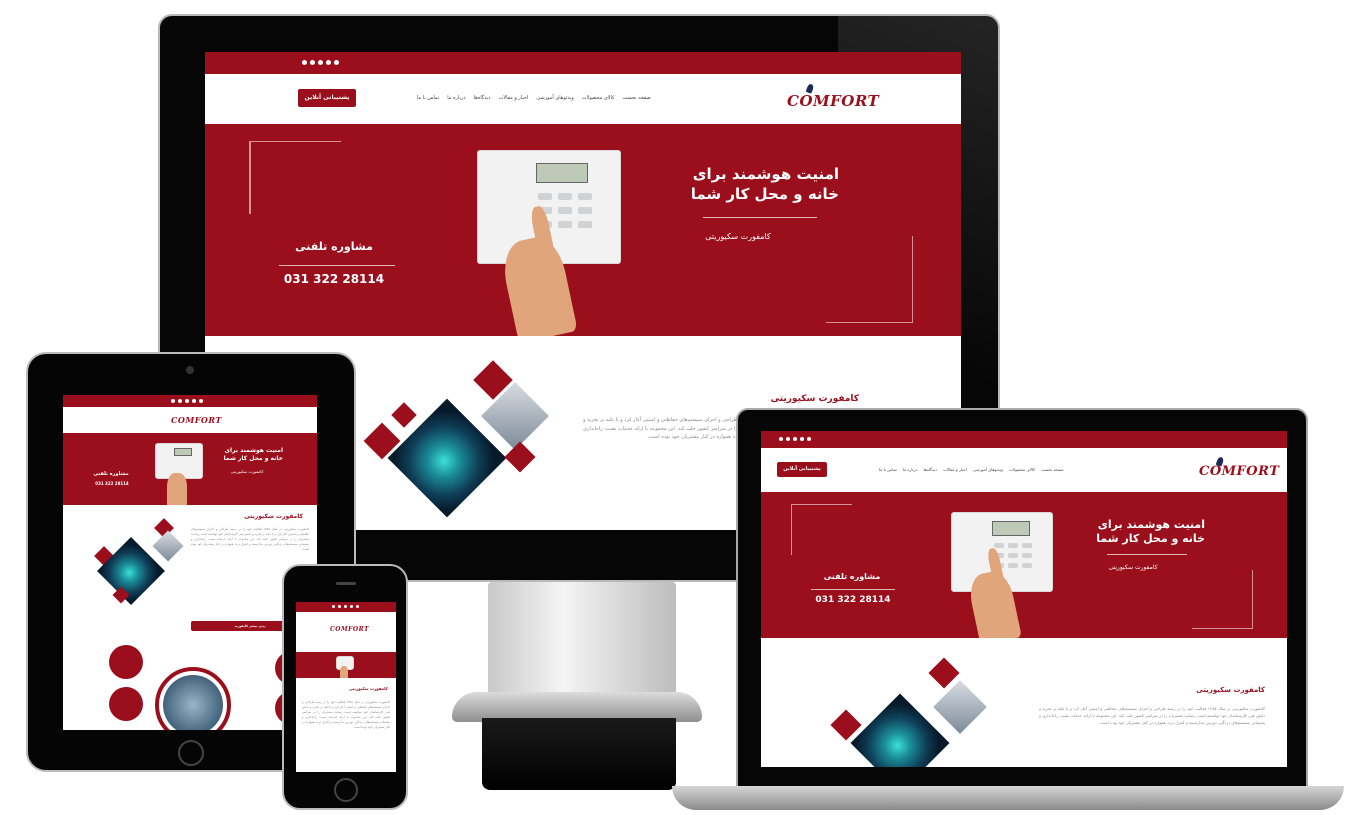 This screenshot has height=815, width=1345. I want to click on tablet-home-button, so click(191, 753).